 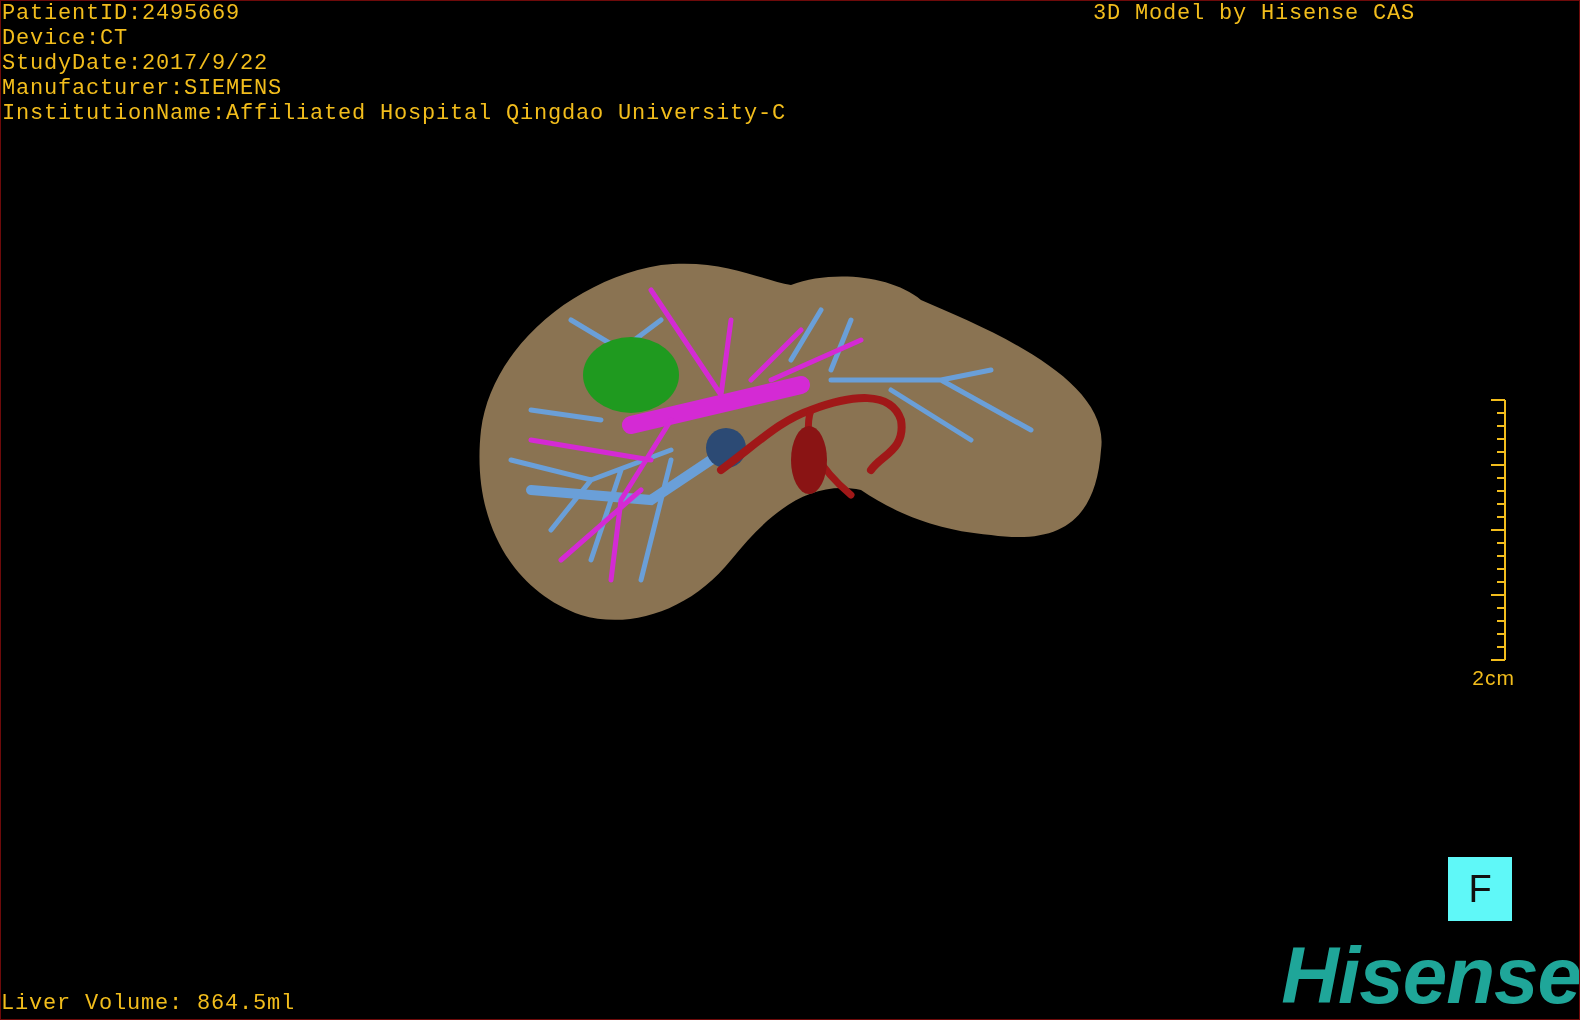 What do you see at coordinates (1480, 889) in the screenshot?
I see `view-button: F` at bounding box center [1480, 889].